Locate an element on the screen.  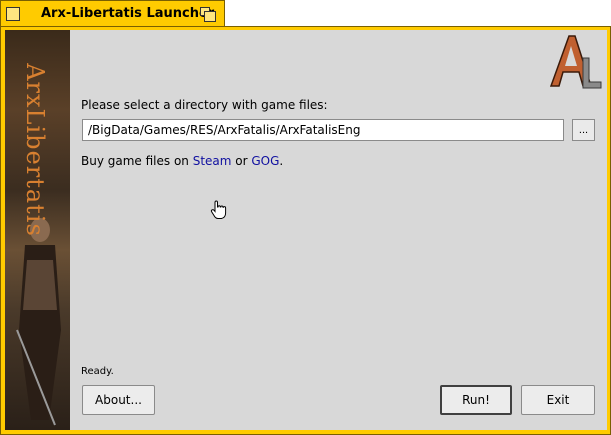
sidebar-artwork: ArxLibertatis is located at coordinates (37, 230).